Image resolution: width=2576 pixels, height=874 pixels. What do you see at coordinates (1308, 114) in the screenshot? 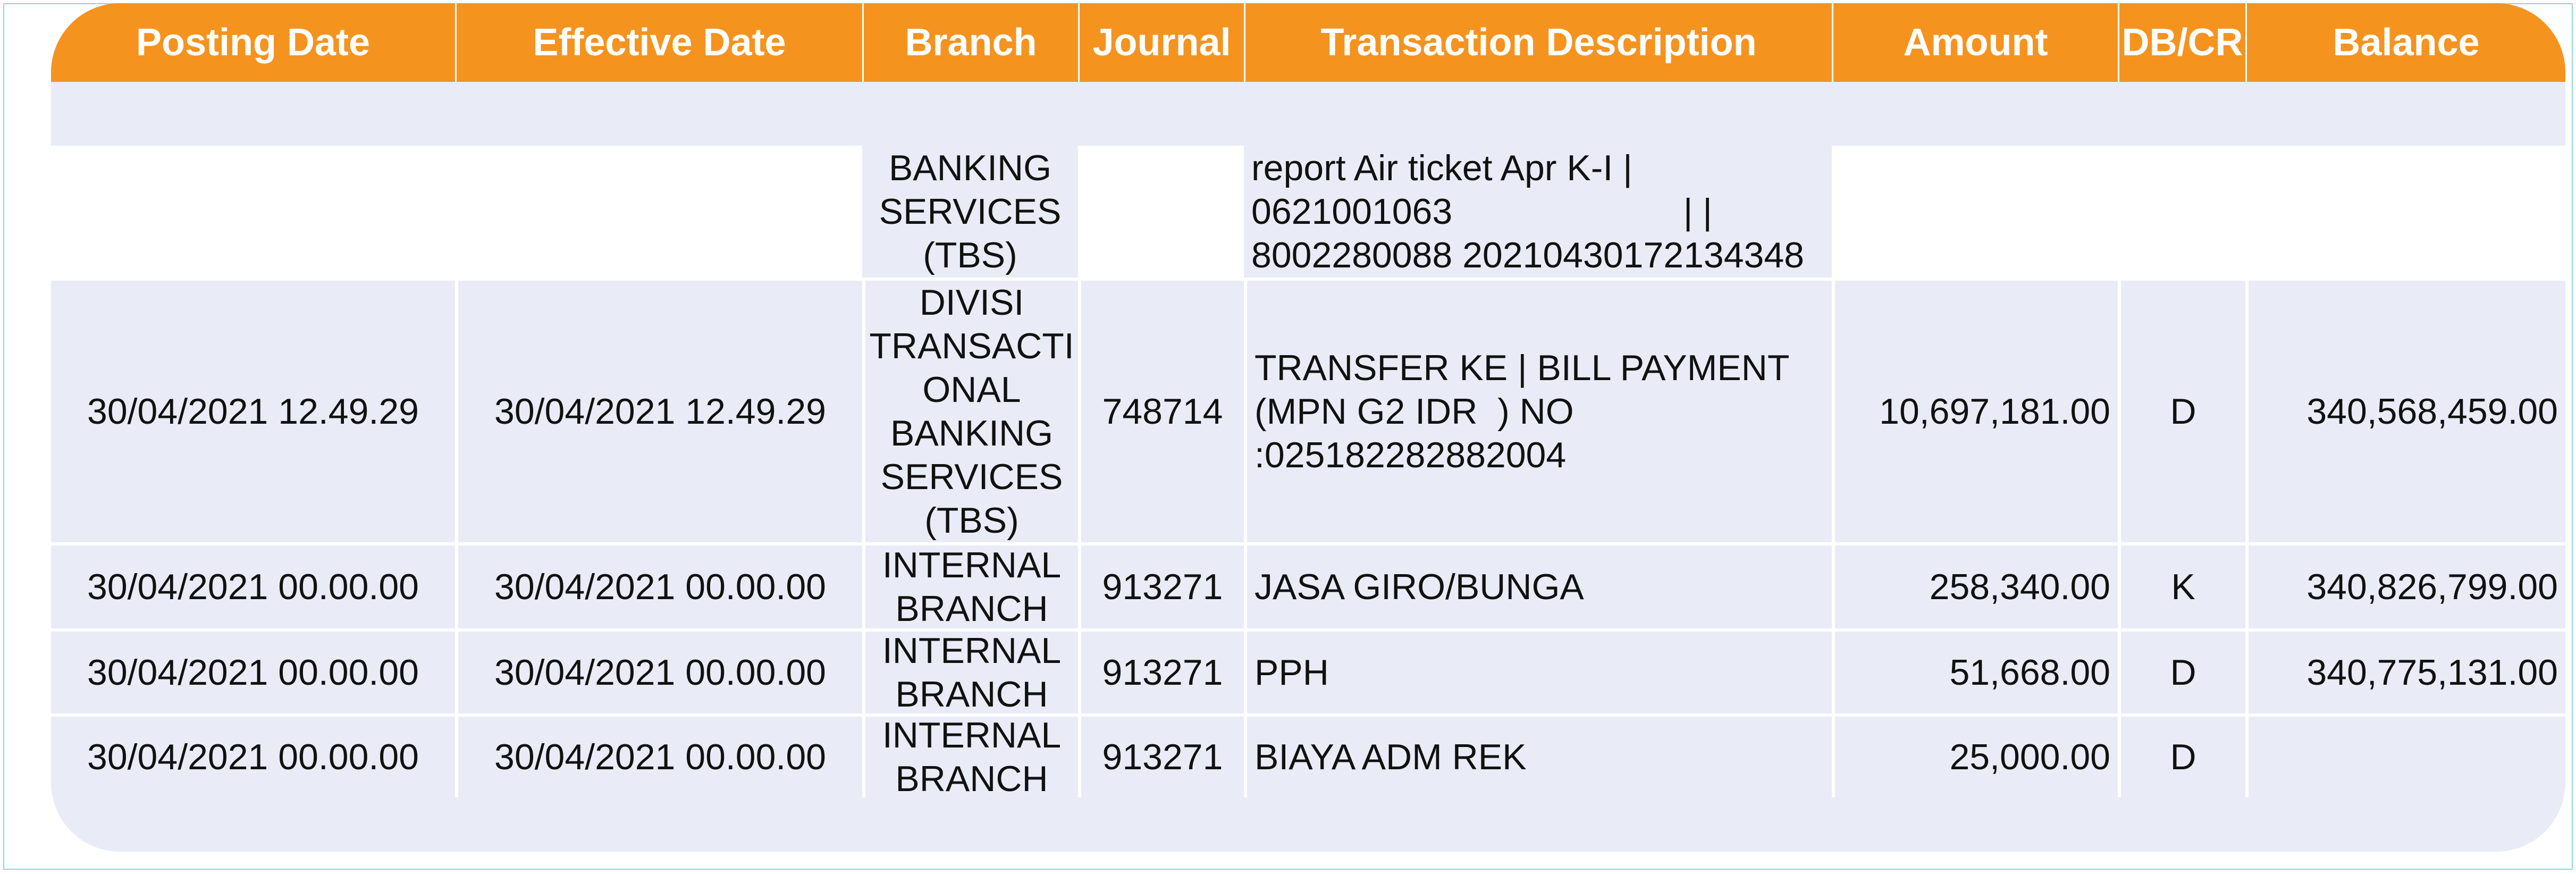
I see `spacer-band` at bounding box center [1308, 114].